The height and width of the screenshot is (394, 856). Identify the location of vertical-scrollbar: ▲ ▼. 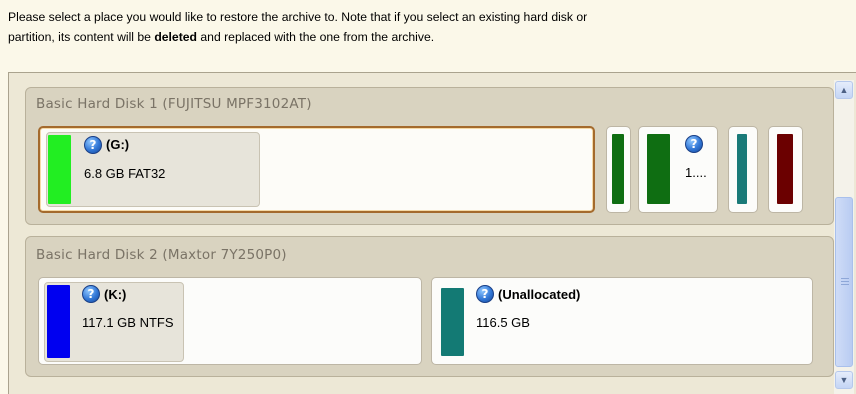
(844, 237).